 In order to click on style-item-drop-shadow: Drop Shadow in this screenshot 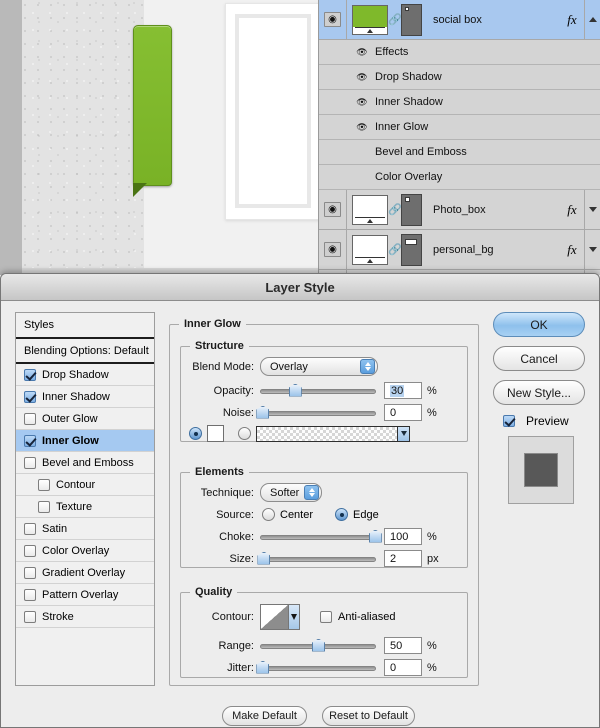, I will do `click(85, 375)`.